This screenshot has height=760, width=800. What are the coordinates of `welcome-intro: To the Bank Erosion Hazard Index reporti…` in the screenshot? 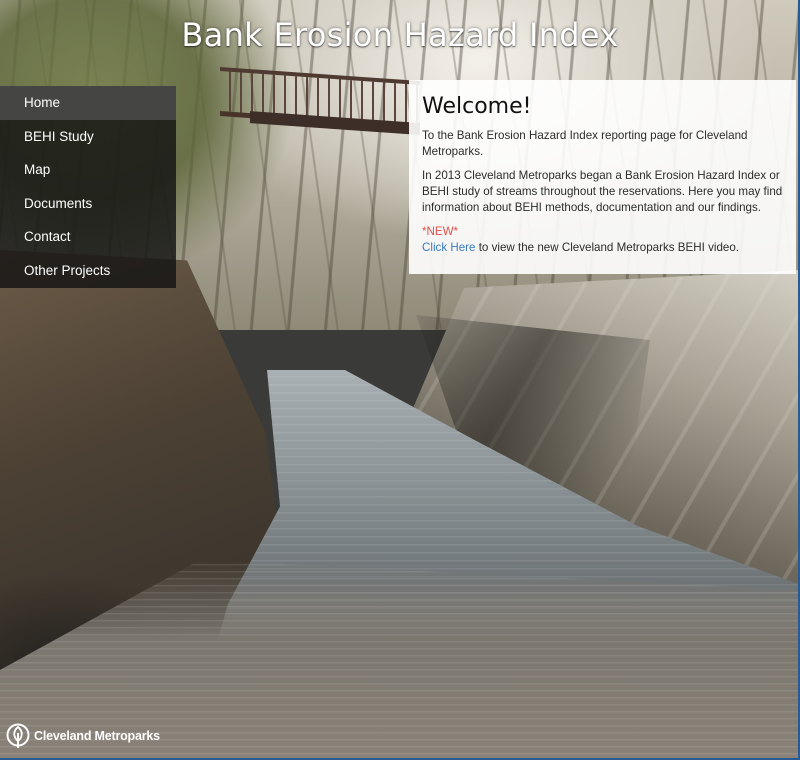 It's located at (585, 143).